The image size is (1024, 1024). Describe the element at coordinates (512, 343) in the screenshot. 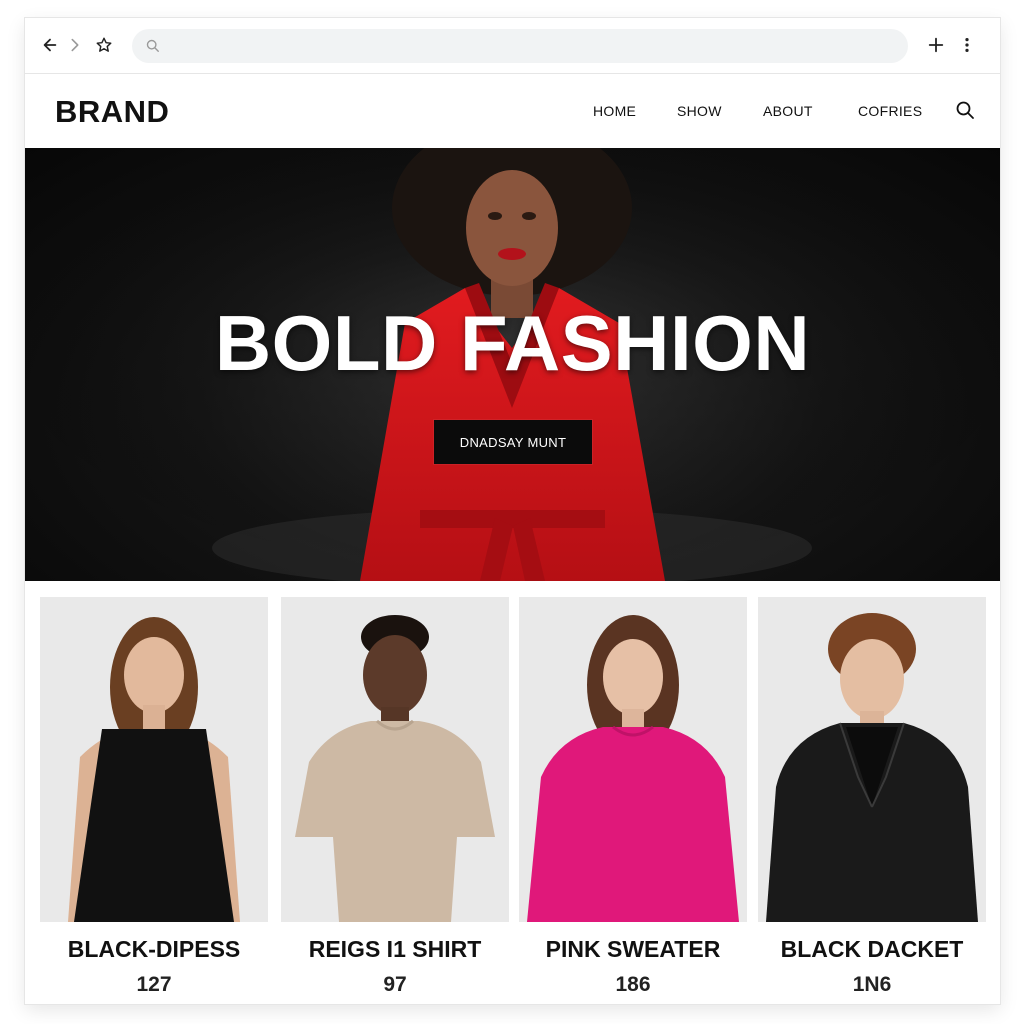

I see `hero-title: BOLD FASHION` at that location.